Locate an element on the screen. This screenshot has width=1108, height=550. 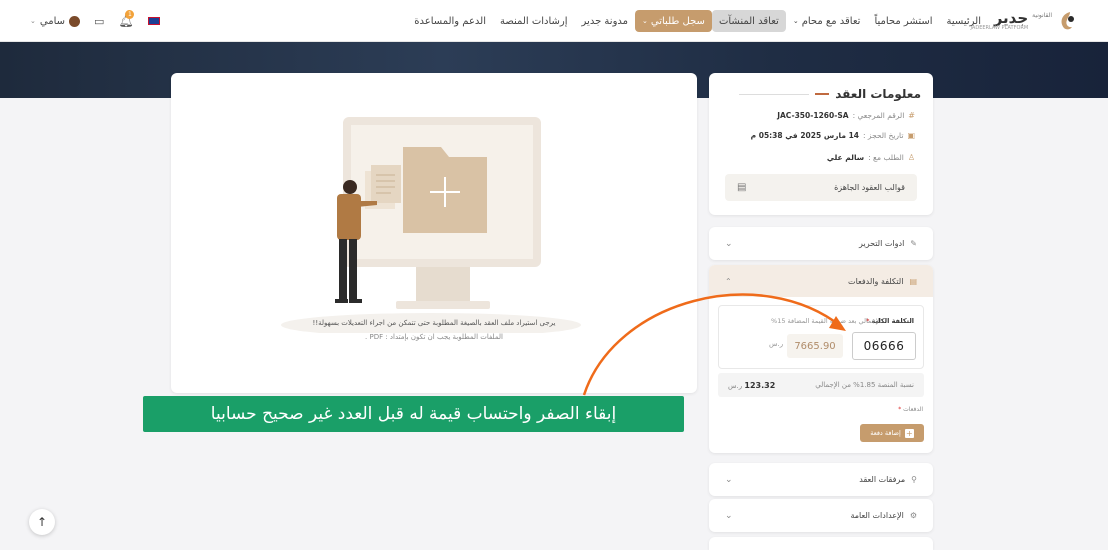
required-mark: * is located at coordinates (900, 409).